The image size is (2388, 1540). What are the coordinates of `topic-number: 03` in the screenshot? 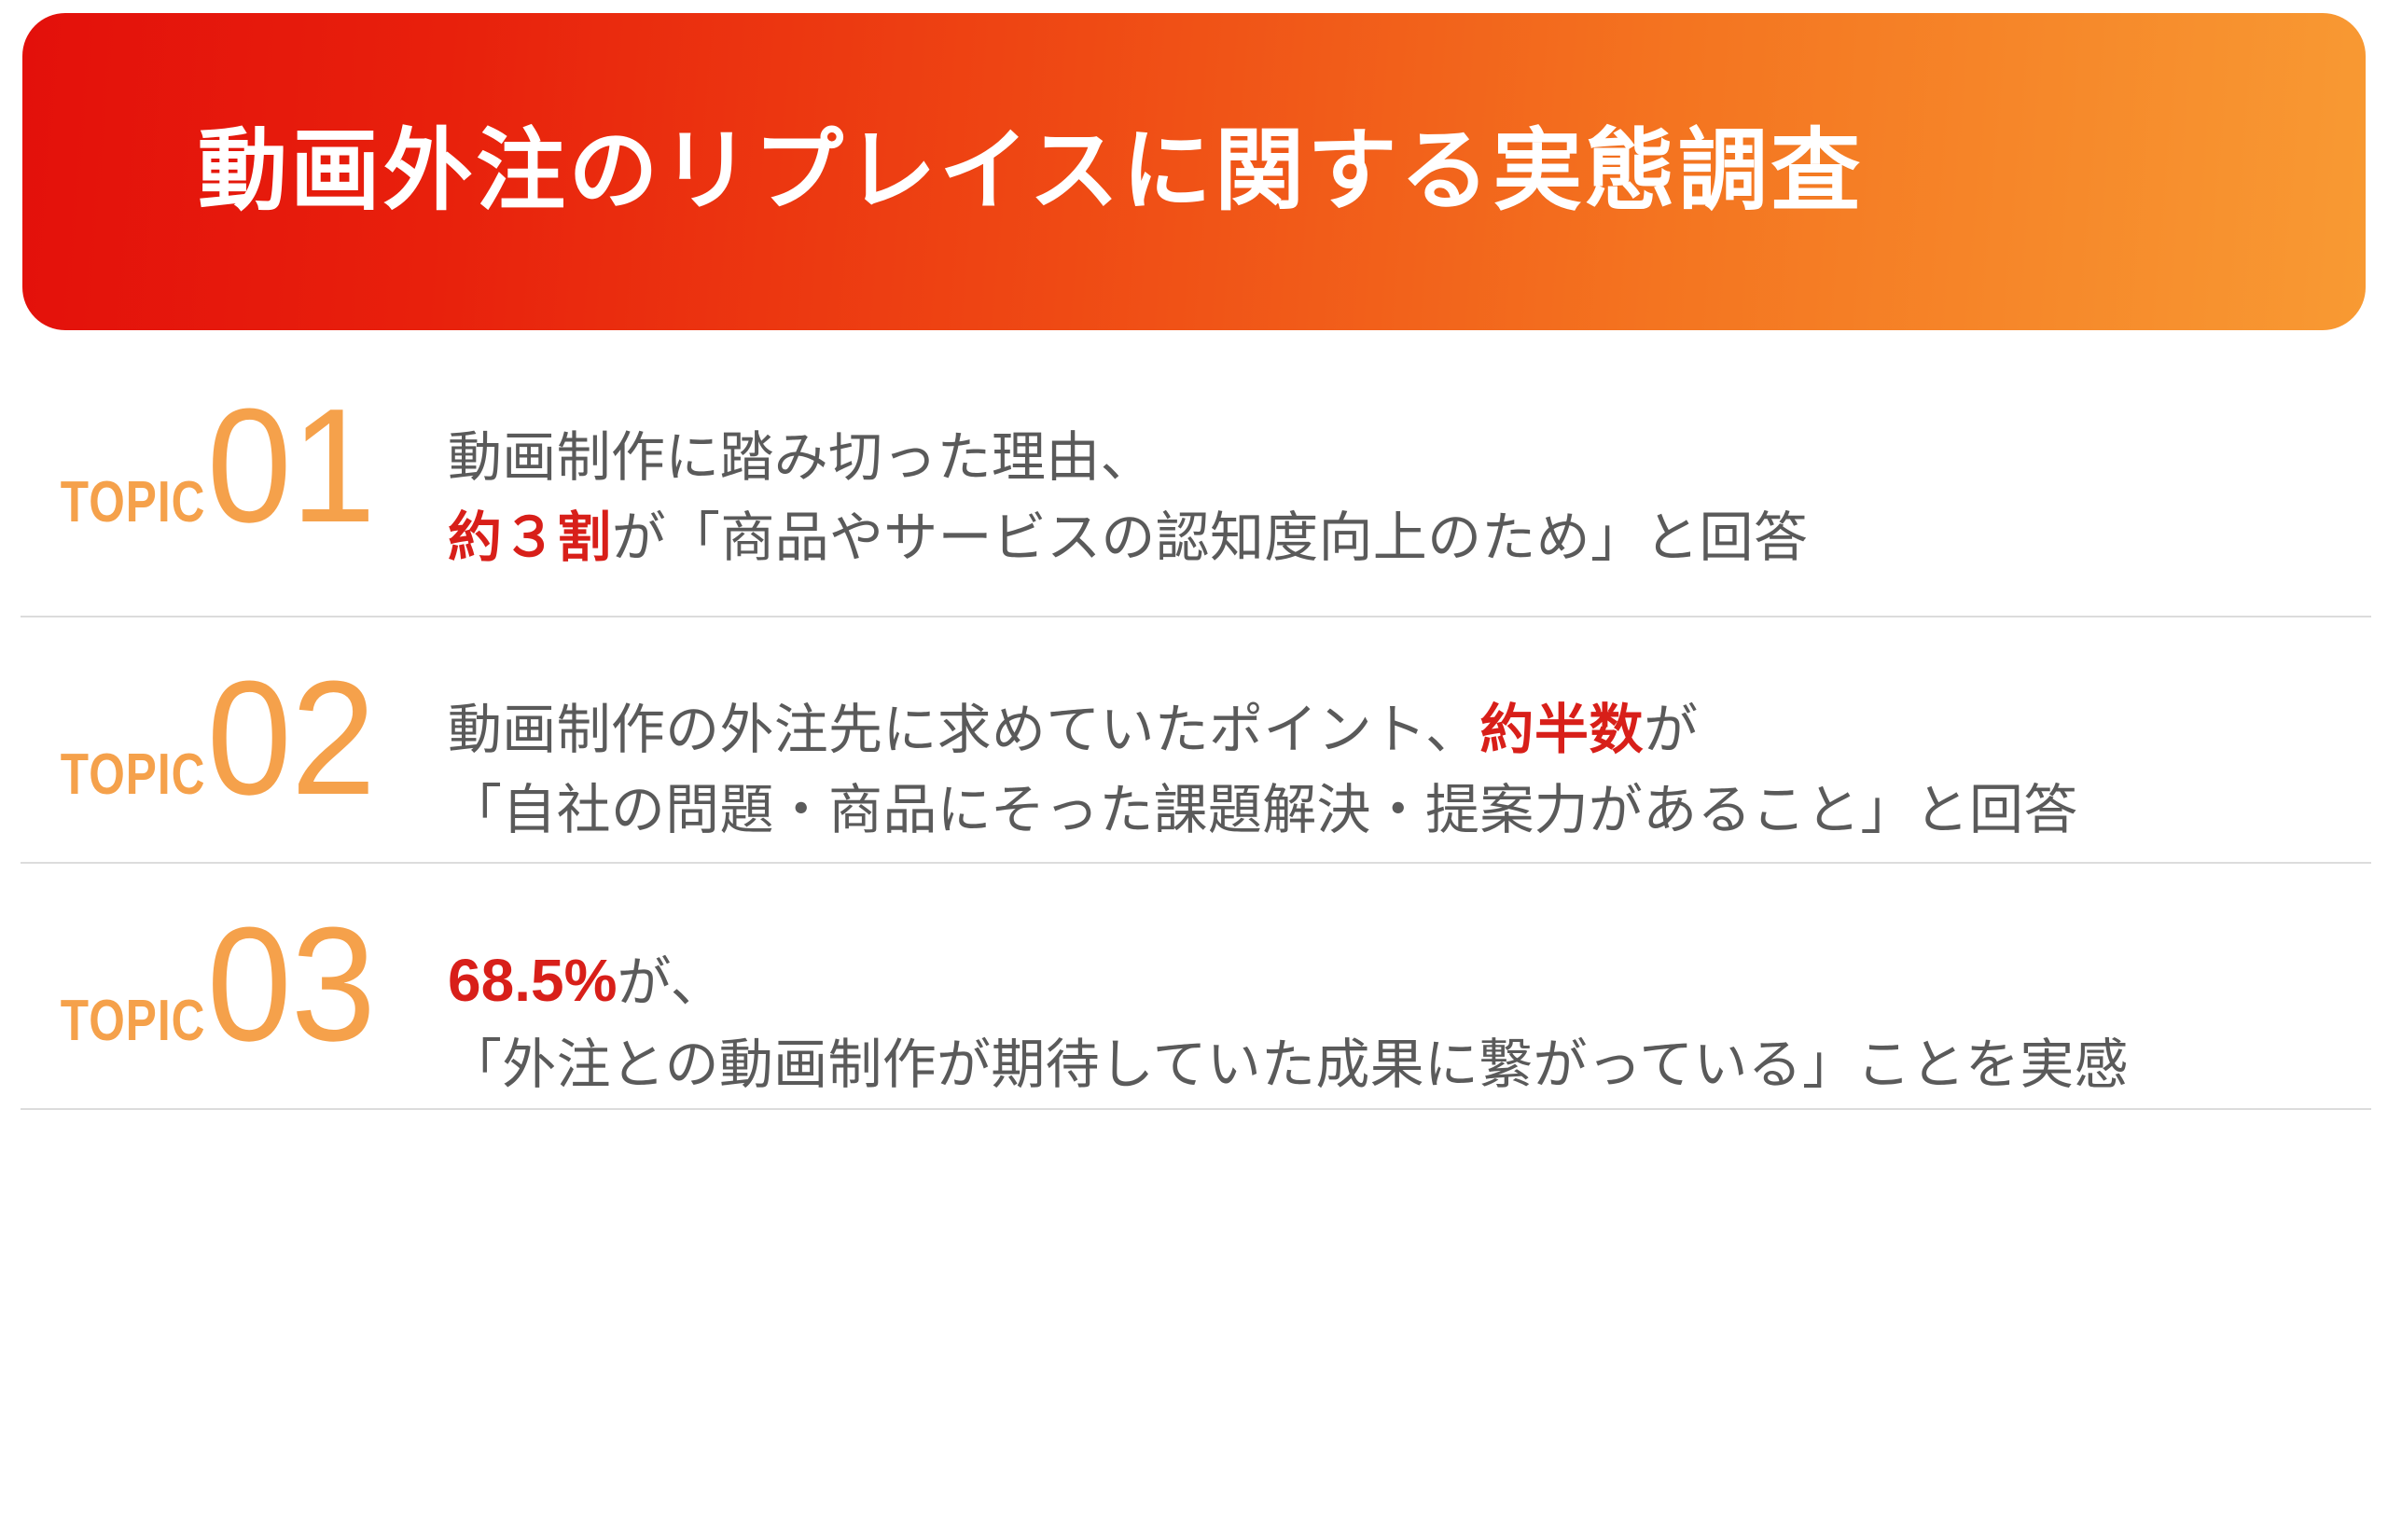 It's located at (291, 984).